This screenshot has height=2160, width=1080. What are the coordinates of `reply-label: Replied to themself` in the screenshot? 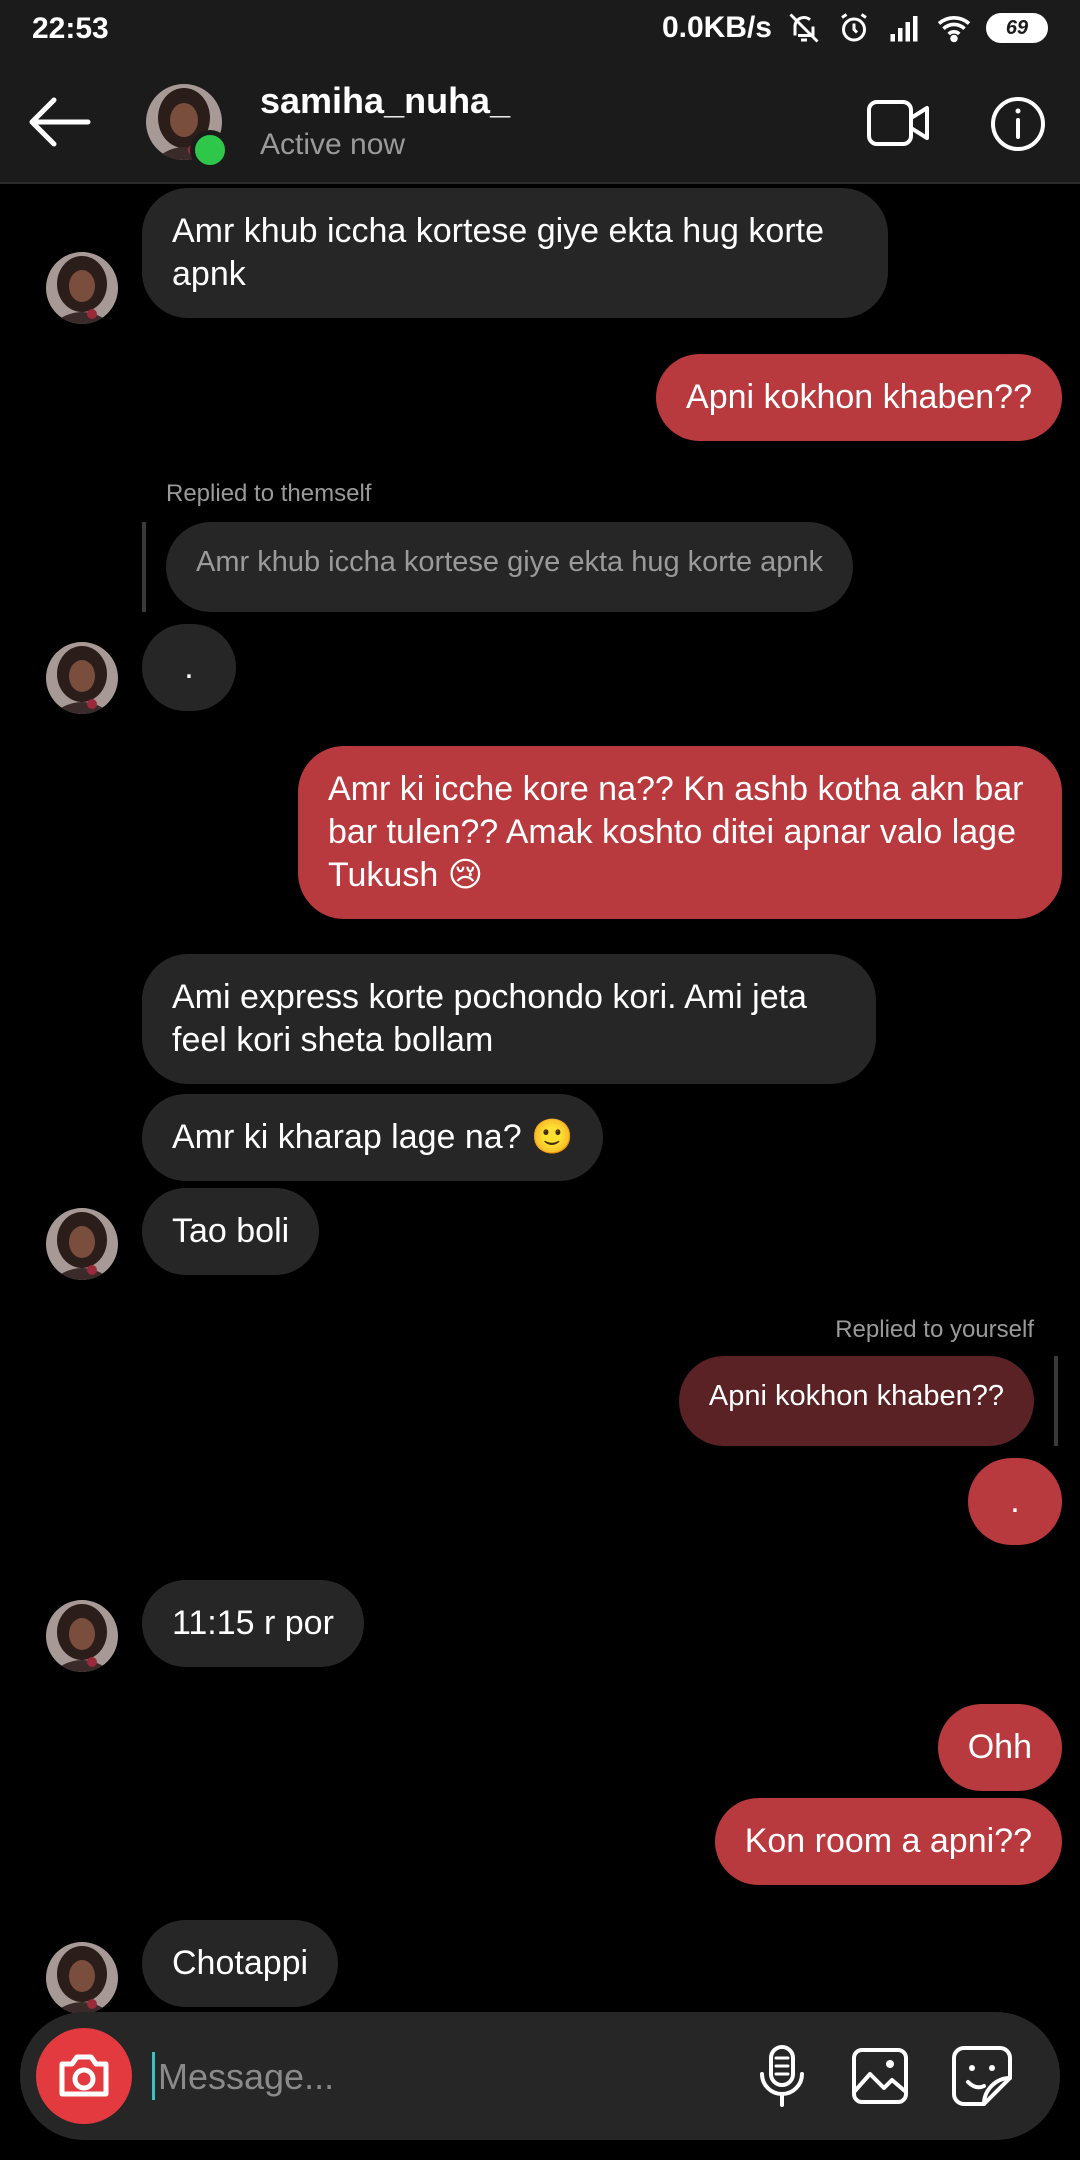 It's located at (269, 493).